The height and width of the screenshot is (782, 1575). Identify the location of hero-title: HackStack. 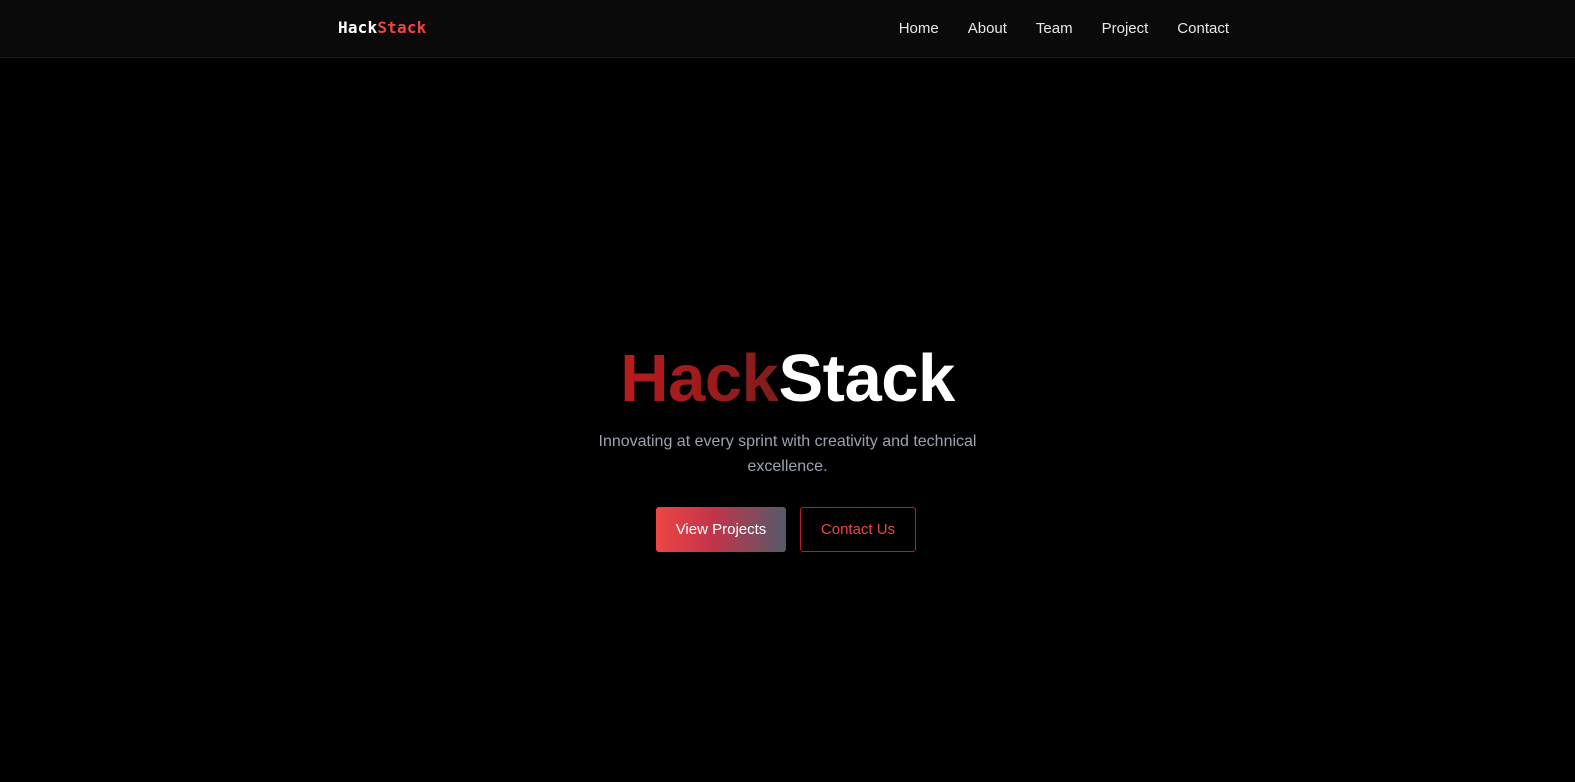
(787, 379).